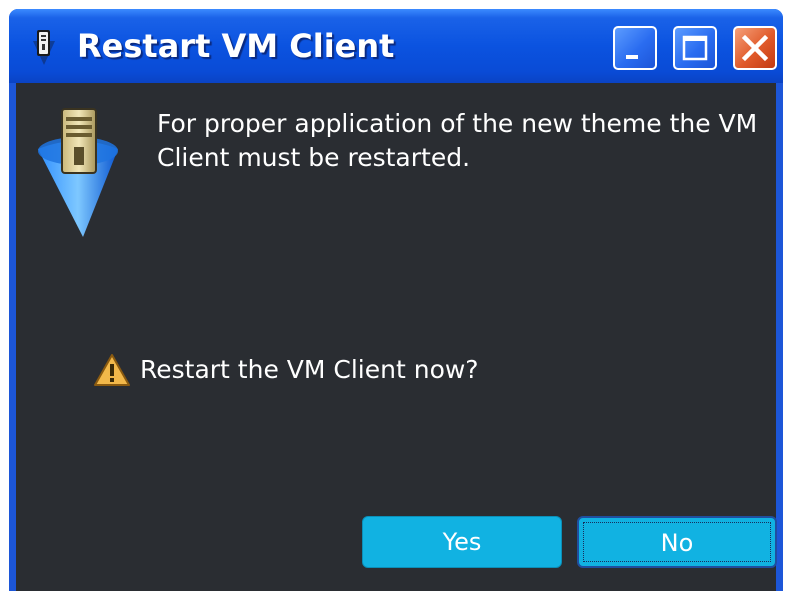  What do you see at coordinates (632, 57) in the screenshot?
I see `minimize-icon` at bounding box center [632, 57].